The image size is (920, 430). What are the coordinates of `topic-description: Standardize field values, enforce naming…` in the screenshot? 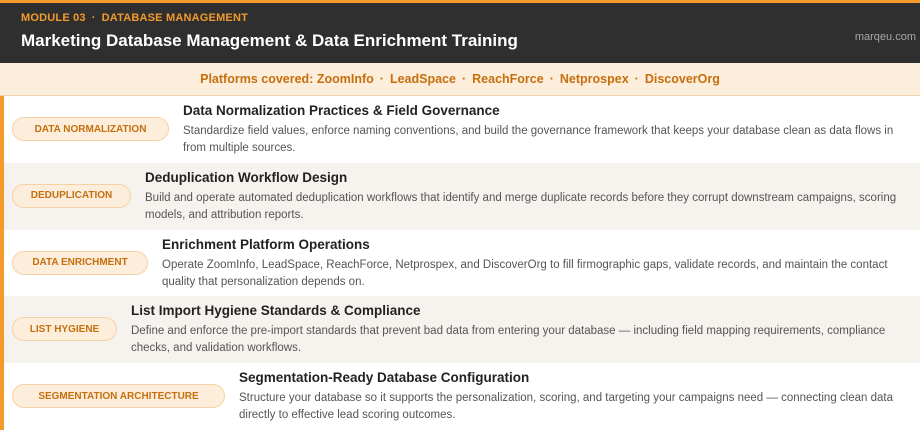 It's located at (538, 139).